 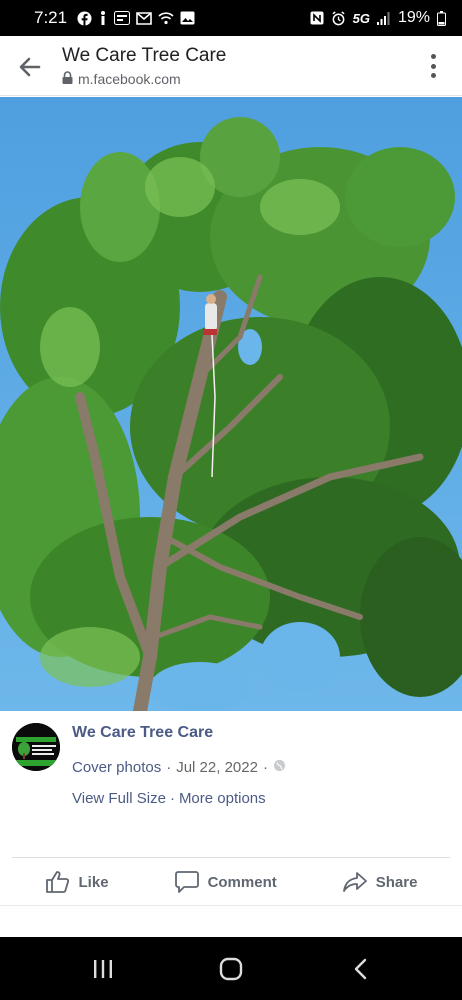 I want to click on browser-toolbar: We Care Tree Care m.facebook.com, so click(x=231, y=66).